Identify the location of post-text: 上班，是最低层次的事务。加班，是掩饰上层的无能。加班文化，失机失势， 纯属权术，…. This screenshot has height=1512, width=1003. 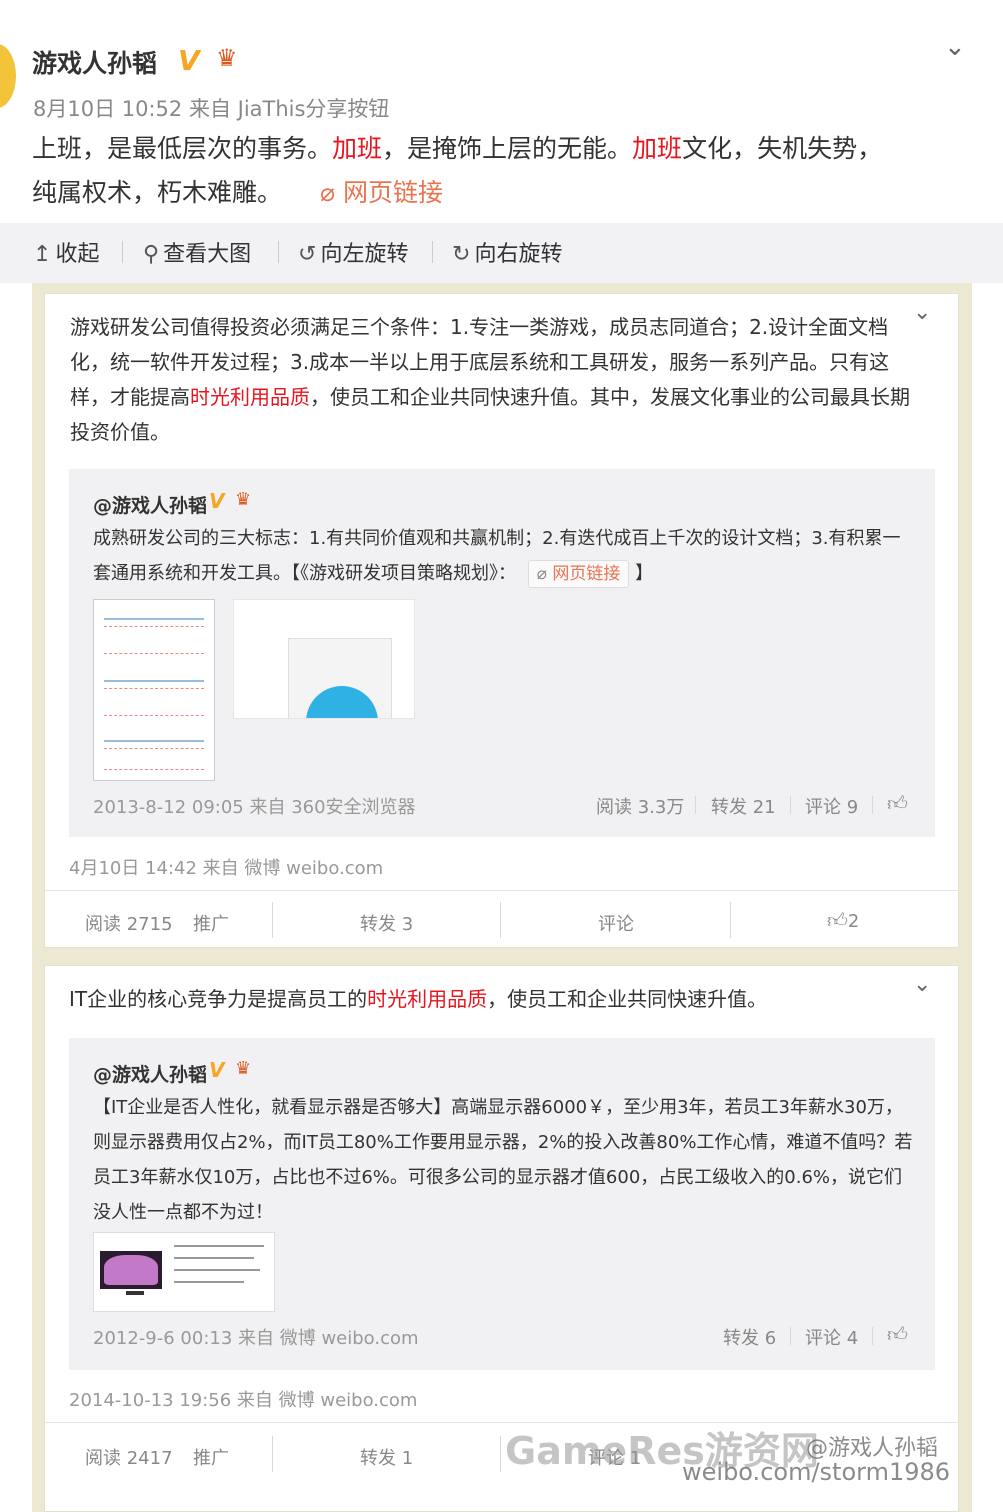
(457, 170).